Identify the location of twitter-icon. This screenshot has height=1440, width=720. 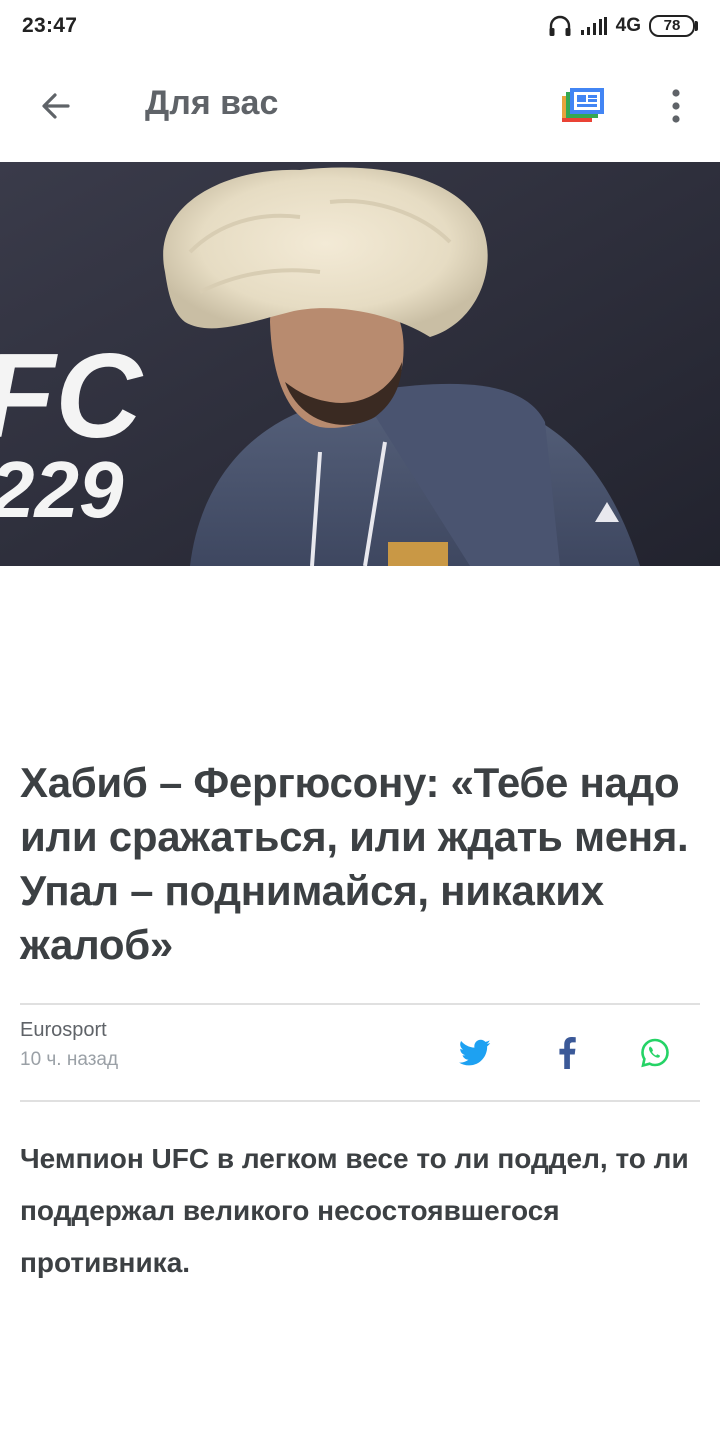
(475, 1055).